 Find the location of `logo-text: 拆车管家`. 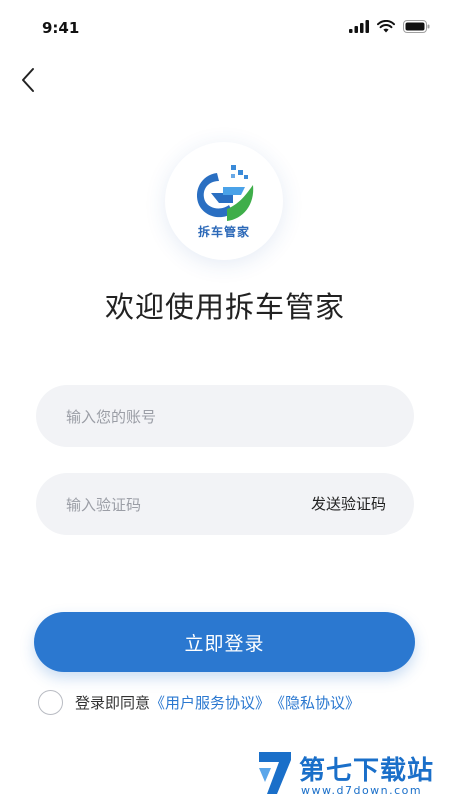

logo-text: 拆车管家 is located at coordinates (223, 231).